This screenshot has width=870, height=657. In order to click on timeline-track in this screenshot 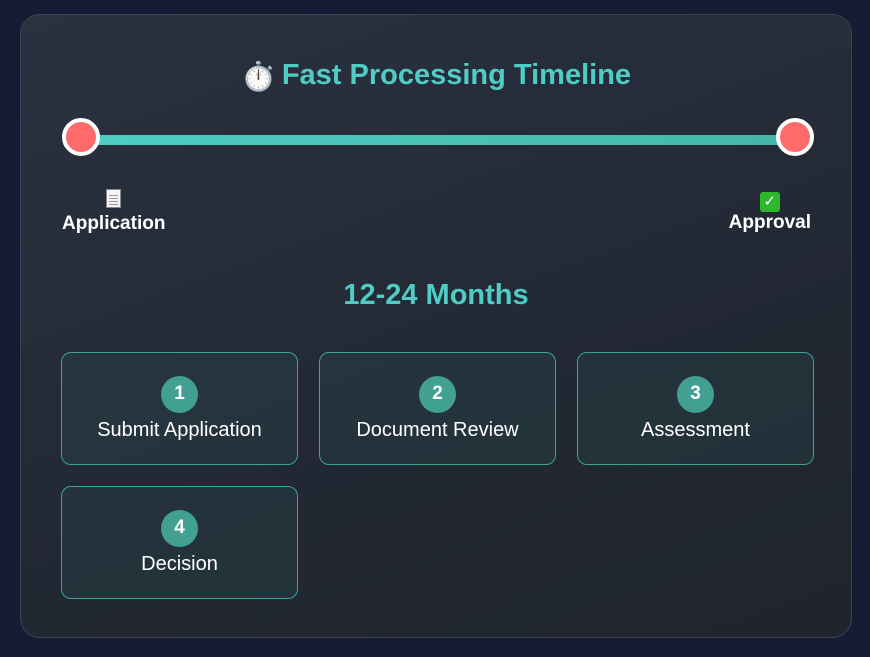, I will do `click(439, 140)`.